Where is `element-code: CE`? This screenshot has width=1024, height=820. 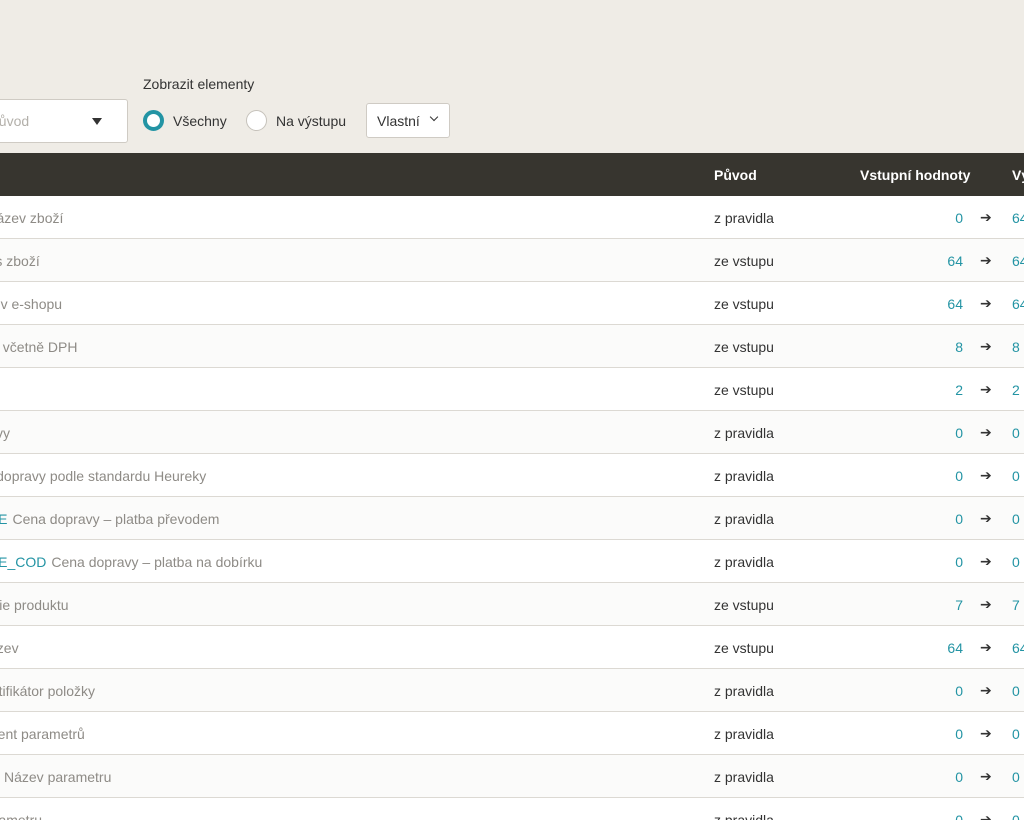 element-code: CE is located at coordinates (3, 519).